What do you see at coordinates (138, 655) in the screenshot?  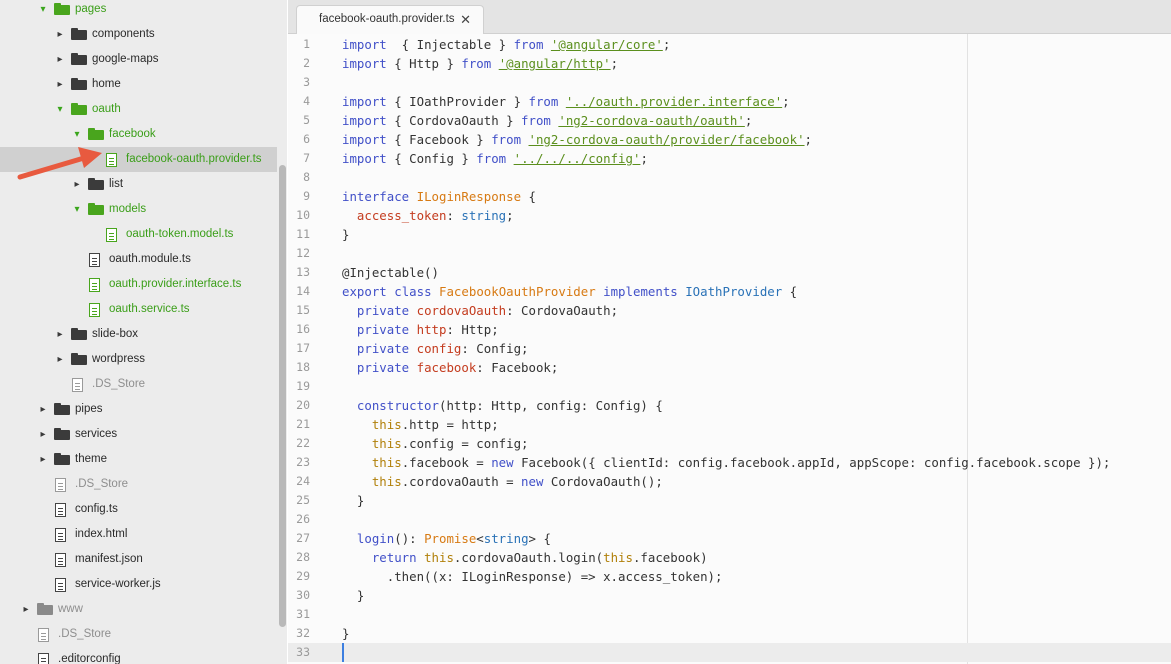 I see `tree-file: .editorconfig` at bounding box center [138, 655].